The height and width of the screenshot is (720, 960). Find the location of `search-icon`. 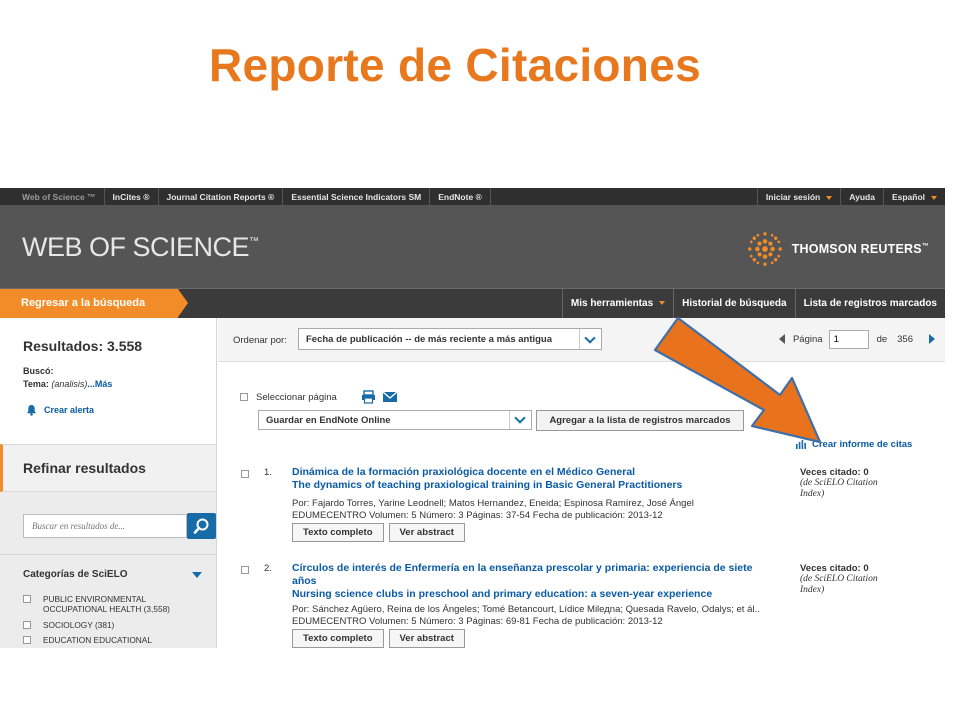

search-icon is located at coordinates (201, 526).